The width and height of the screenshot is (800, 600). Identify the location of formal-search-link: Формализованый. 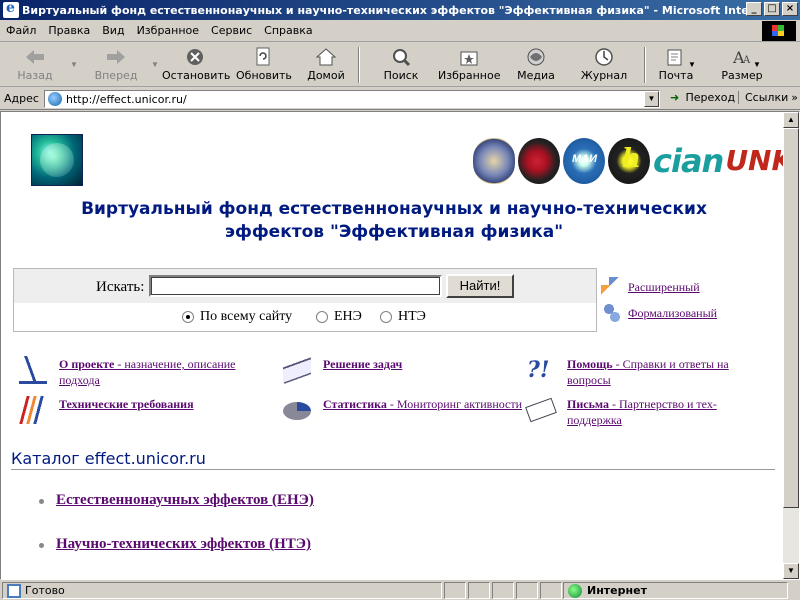
(659, 313).